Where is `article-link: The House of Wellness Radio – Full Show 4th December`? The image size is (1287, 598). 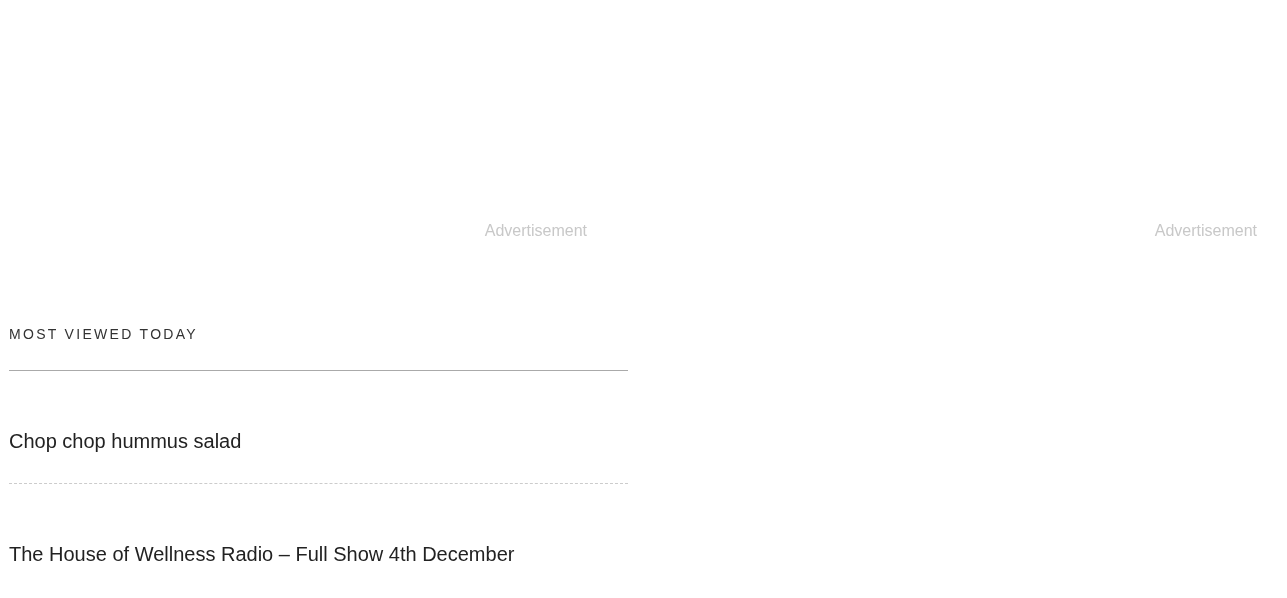 article-link: The House of Wellness Radio – Full Show 4th December is located at coordinates (262, 554).